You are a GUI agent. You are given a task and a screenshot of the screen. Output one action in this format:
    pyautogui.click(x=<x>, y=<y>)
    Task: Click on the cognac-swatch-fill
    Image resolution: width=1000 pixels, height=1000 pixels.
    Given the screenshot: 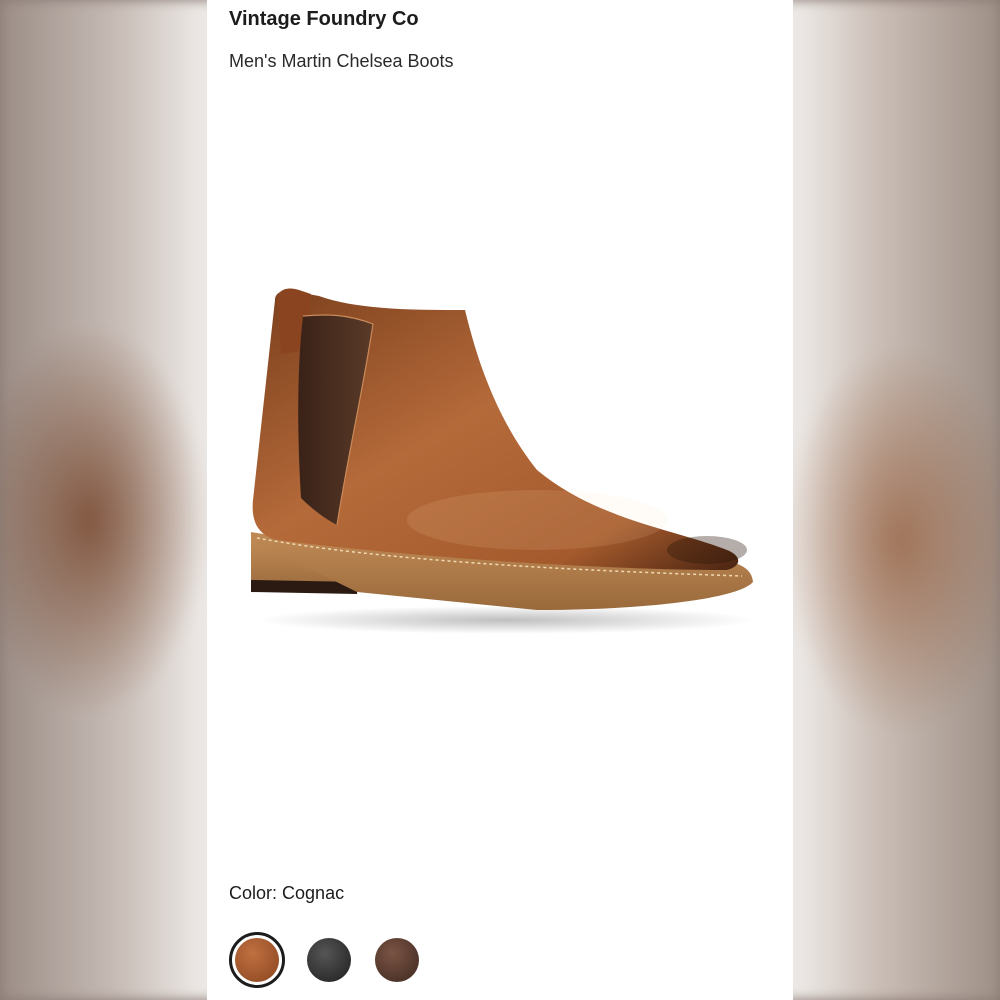 What is the action you would take?
    pyautogui.click(x=257, y=960)
    